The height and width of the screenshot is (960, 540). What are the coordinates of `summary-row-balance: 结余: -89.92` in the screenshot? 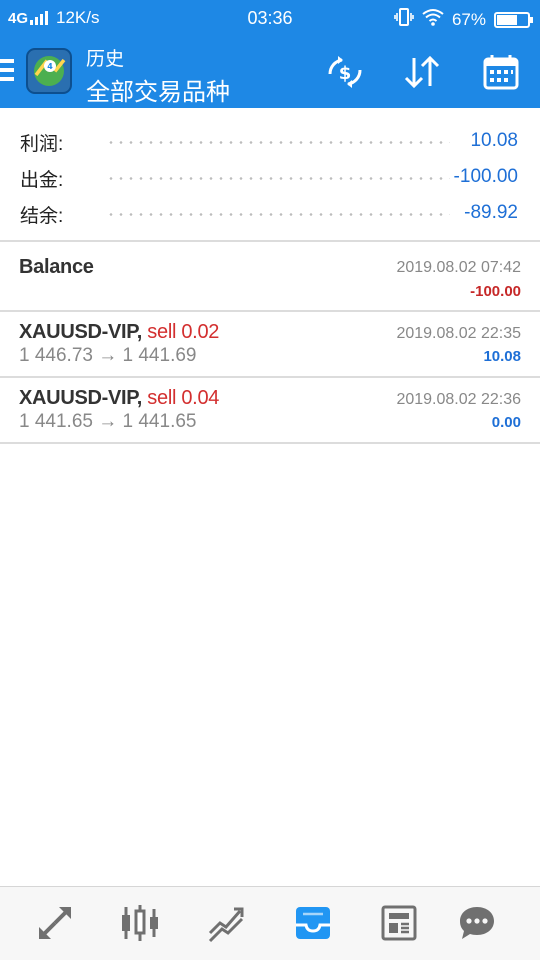 It's located at (270, 212).